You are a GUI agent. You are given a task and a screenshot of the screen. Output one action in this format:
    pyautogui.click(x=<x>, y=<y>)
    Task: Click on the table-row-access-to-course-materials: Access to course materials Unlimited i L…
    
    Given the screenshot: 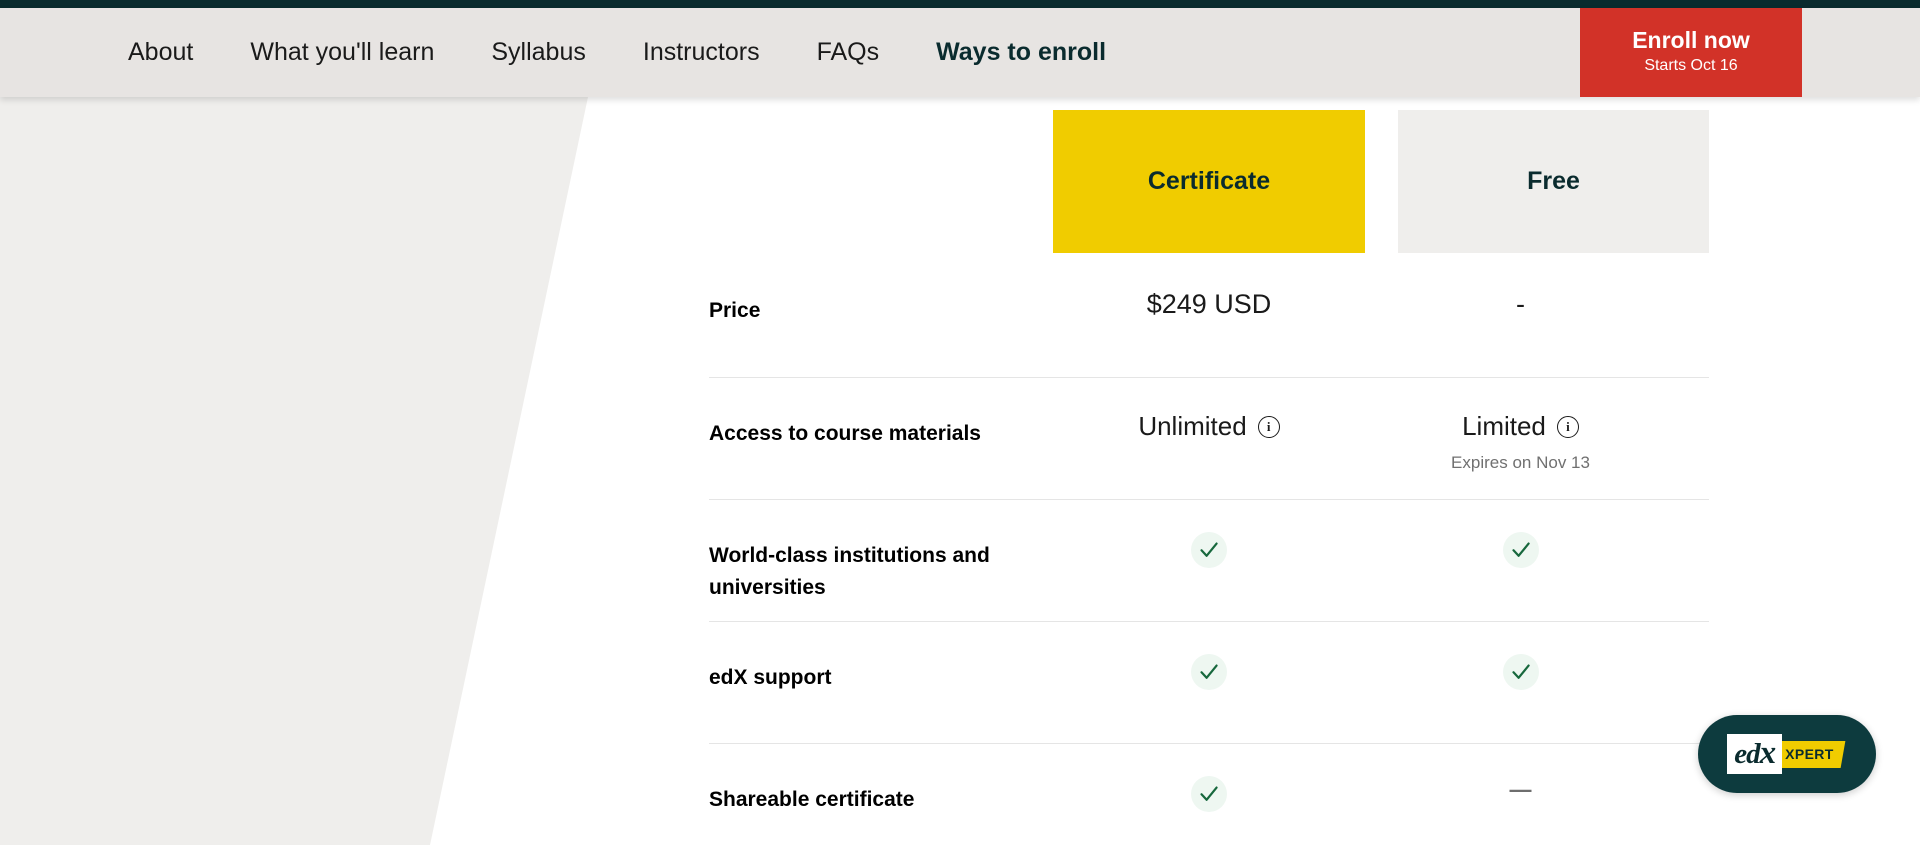 What is the action you would take?
    pyautogui.click(x=1209, y=438)
    